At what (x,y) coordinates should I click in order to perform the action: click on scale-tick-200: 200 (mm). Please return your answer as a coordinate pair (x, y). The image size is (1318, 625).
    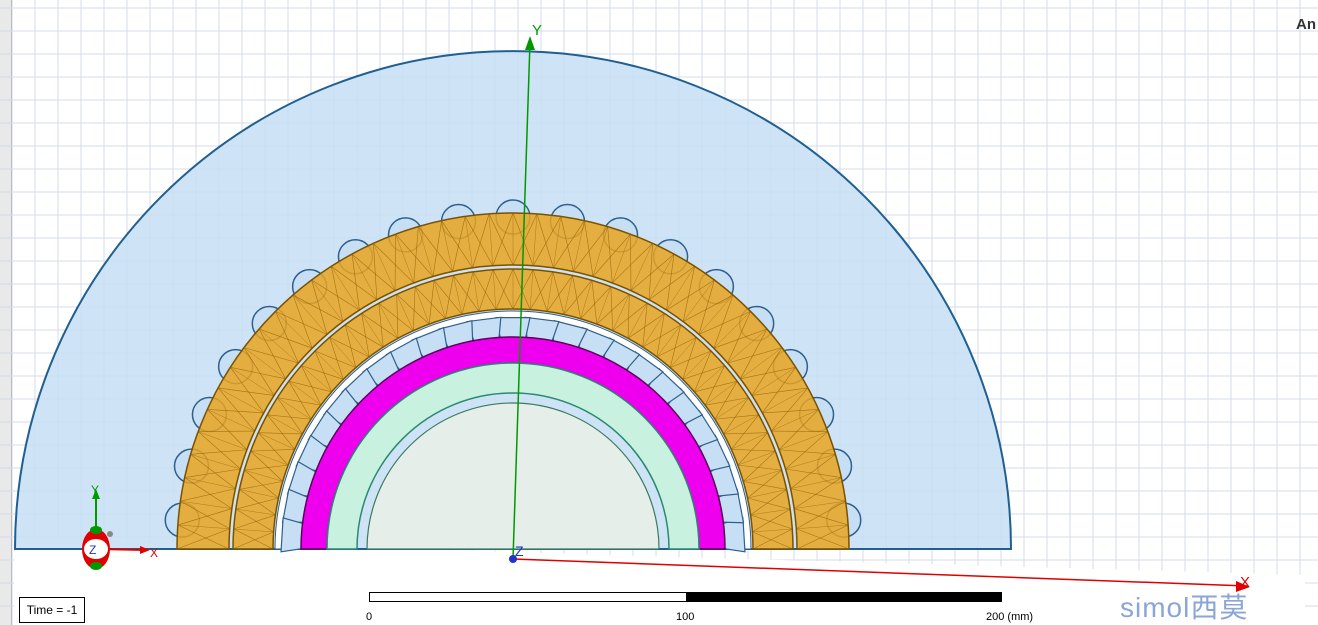
    Looking at the image, I should click on (1010, 617).